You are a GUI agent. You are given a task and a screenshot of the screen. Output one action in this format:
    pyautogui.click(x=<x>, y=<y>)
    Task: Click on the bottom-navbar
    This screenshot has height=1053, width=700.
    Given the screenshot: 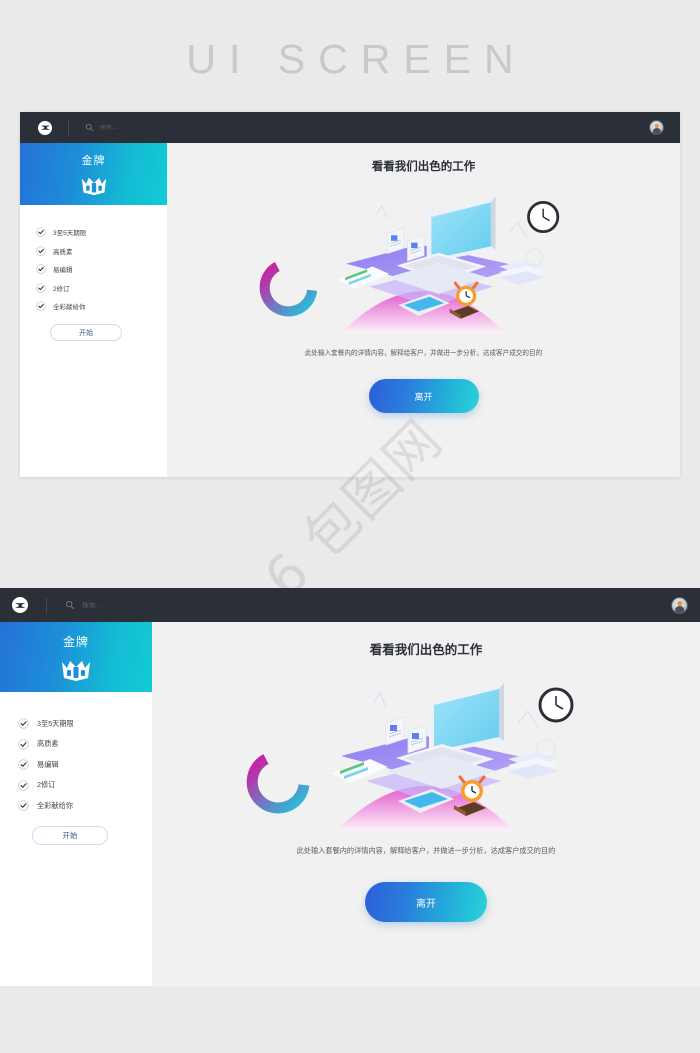 What is the action you would take?
    pyautogui.click(x=350, y=605)
    